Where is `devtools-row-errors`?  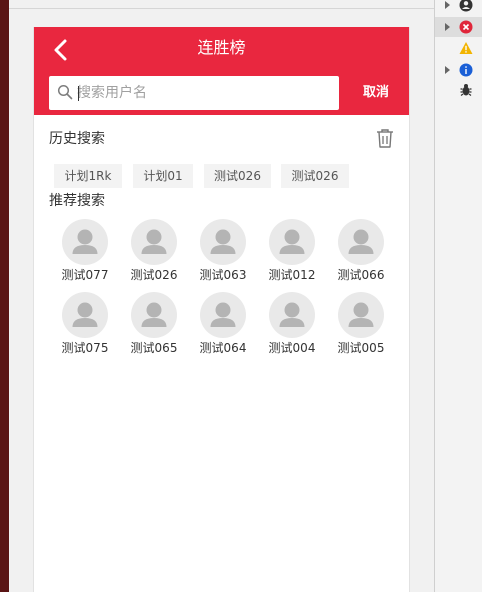
devtools-row-errors is located at coordinates (458, 27).